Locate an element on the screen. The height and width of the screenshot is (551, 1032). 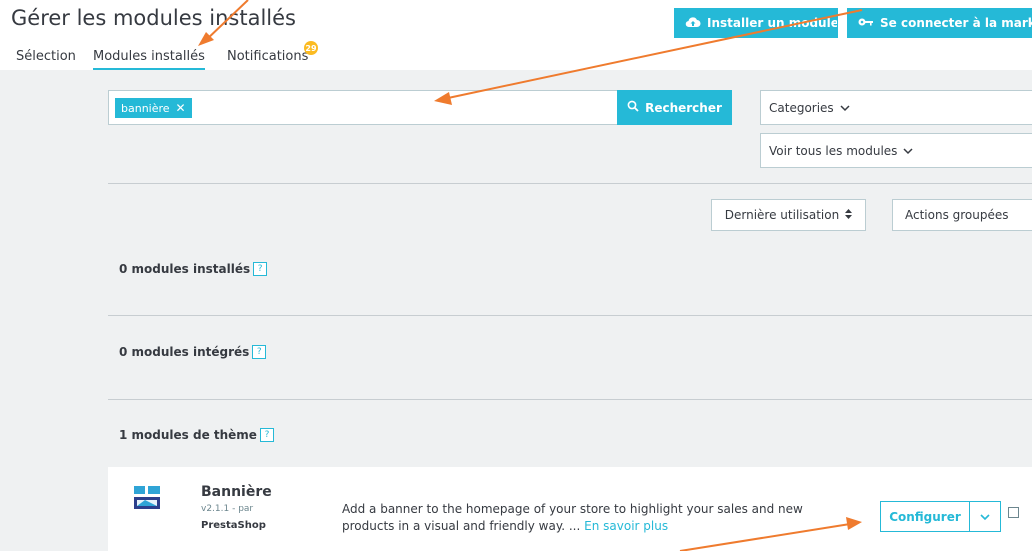
search-input: bannière ✕ is located at coordinates (363, 107).